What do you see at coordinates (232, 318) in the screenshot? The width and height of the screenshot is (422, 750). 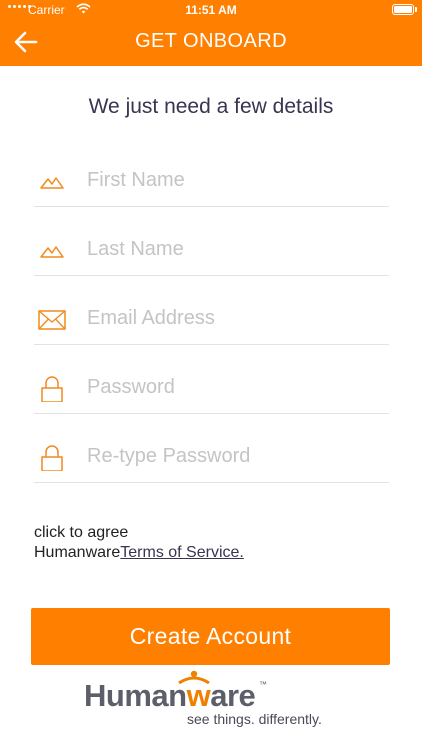 I see `email-input` at bounding box center [232, 318].